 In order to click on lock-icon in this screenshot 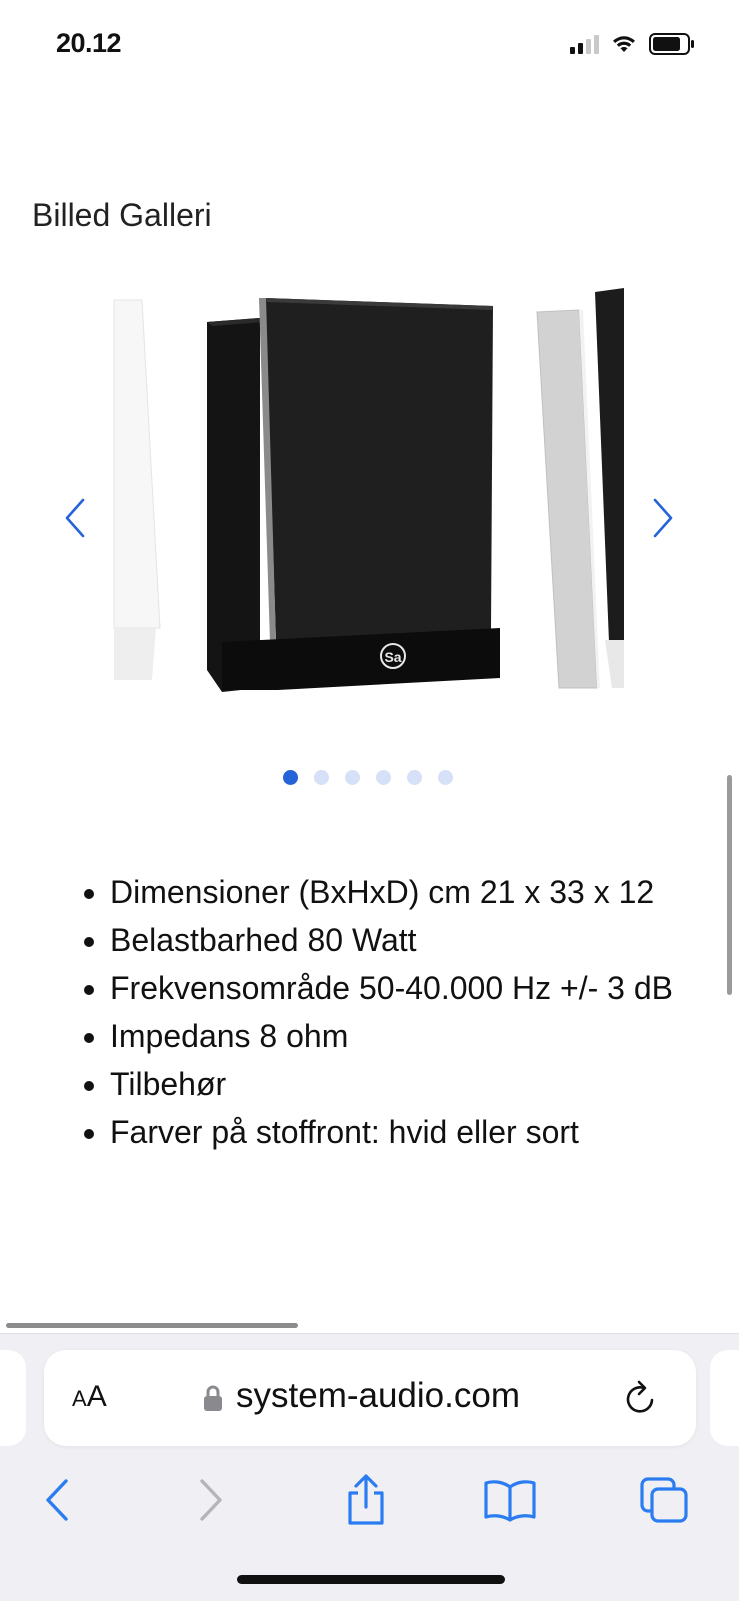, I will do `click(213, 1398)`.